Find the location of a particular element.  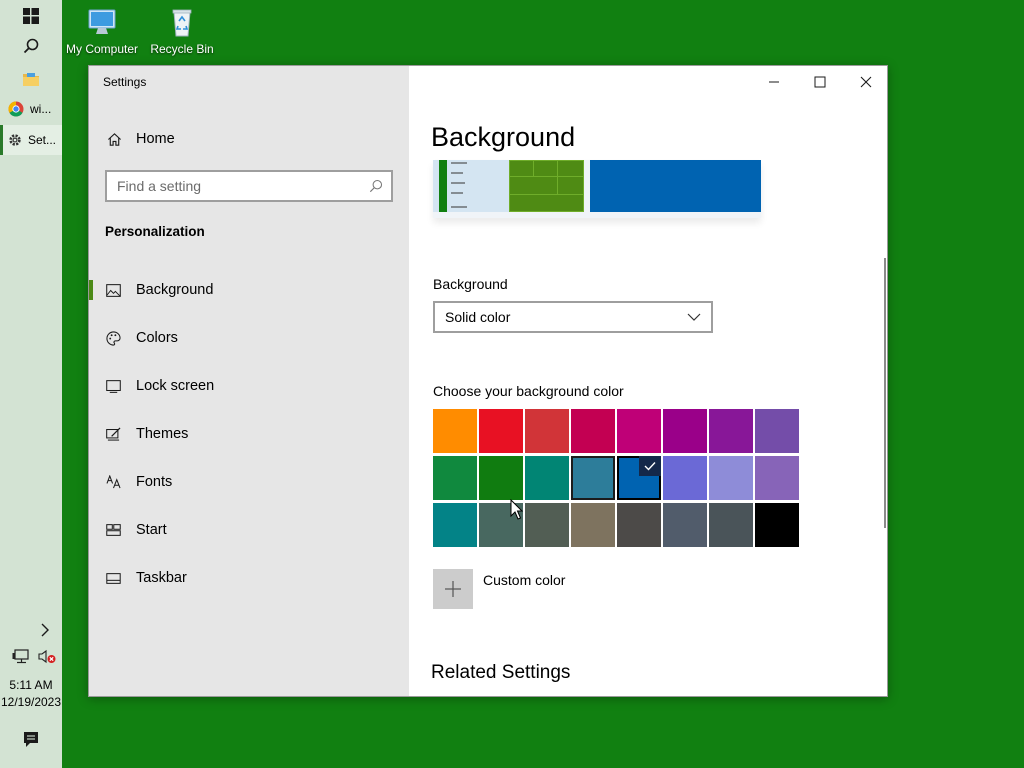

minimize-button is located at coordinates (774, 82).